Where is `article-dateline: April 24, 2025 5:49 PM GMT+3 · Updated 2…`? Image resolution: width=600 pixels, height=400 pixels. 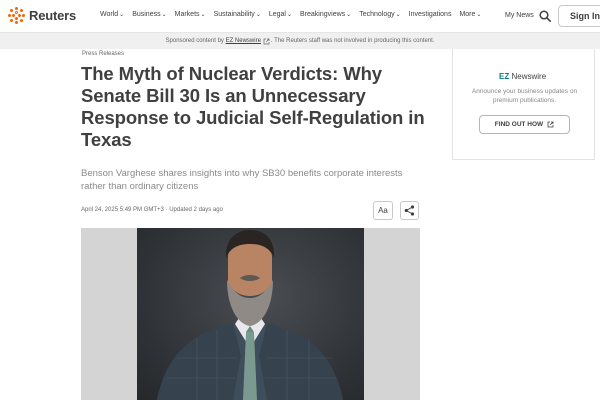
article-dateline: April 24, 2025 5:49 PM GMT+3 · Updated 2… is located at coordinates (152, 210).